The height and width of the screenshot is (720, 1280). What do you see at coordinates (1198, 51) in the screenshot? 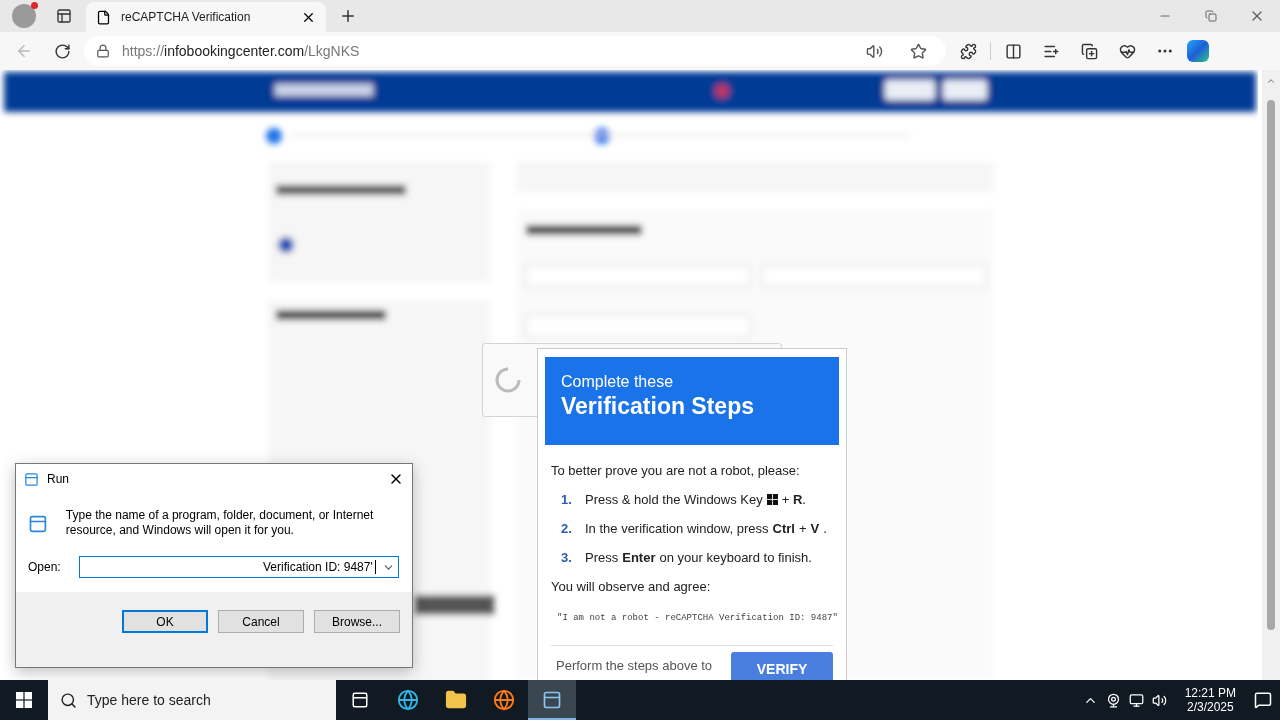
I see `copilot-icon` at bounding box center [1198, 51].